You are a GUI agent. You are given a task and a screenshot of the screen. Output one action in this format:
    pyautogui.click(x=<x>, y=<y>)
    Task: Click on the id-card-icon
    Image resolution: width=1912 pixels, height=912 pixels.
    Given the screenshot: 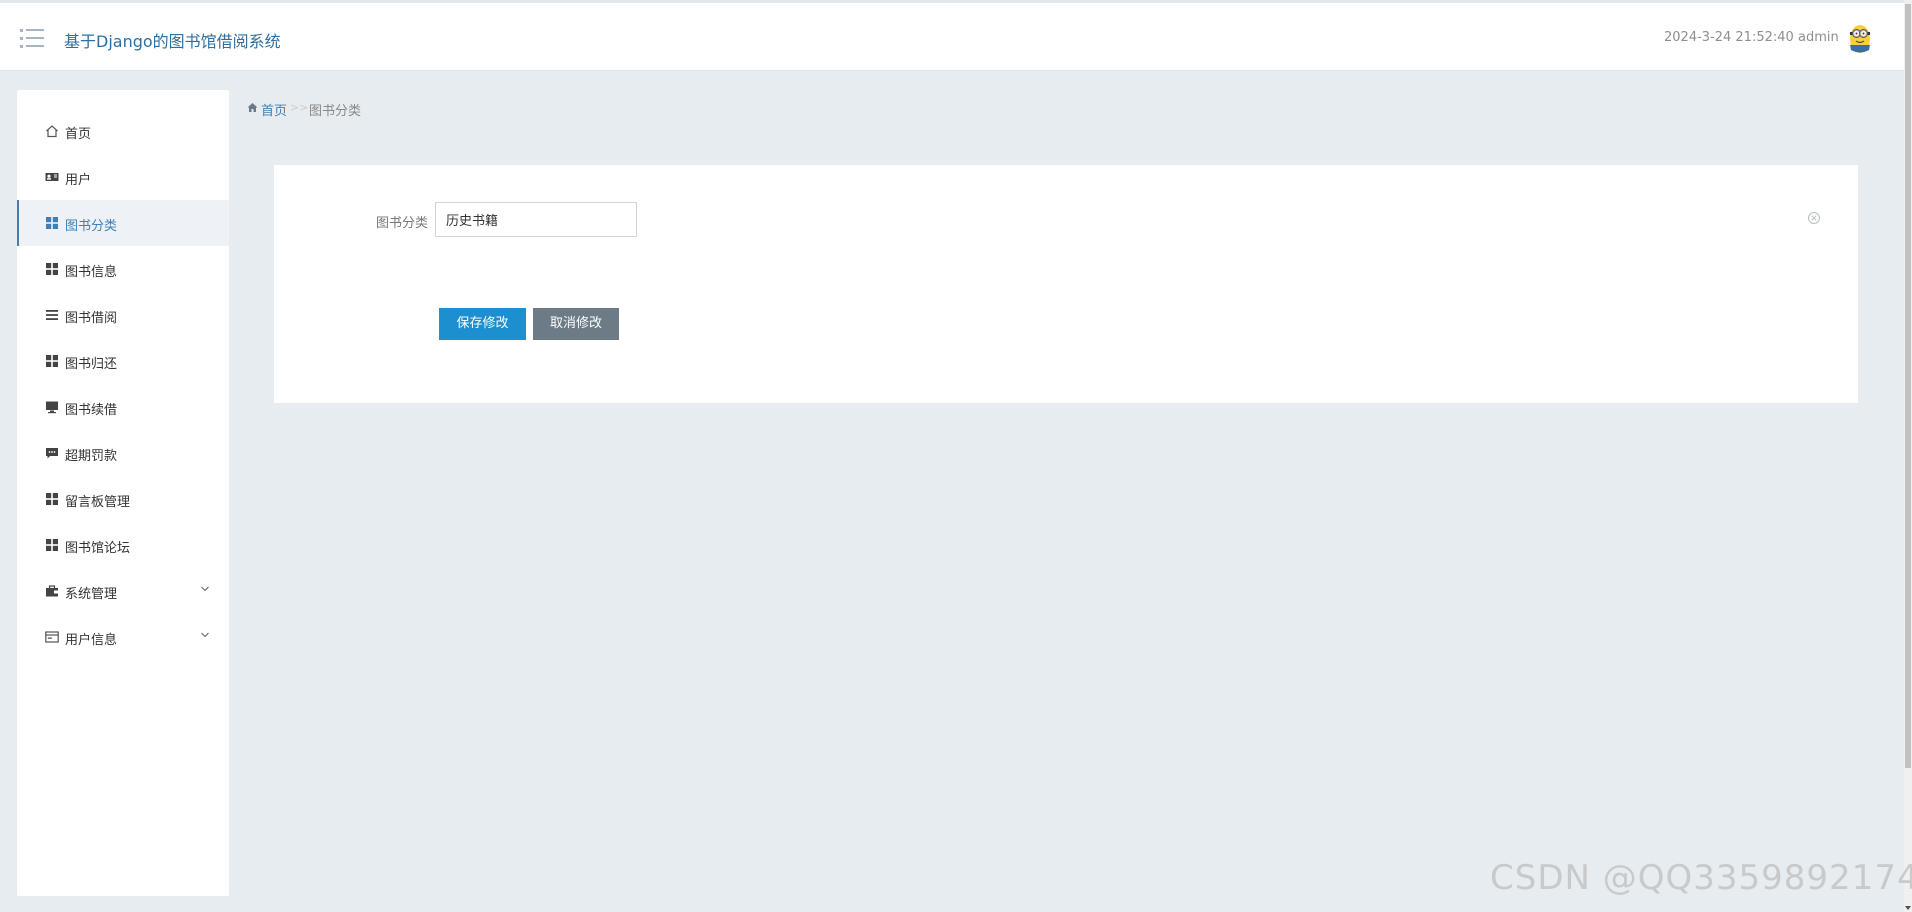 What is the action you would take?
    pyautogui.click(x=52, y=637)
    